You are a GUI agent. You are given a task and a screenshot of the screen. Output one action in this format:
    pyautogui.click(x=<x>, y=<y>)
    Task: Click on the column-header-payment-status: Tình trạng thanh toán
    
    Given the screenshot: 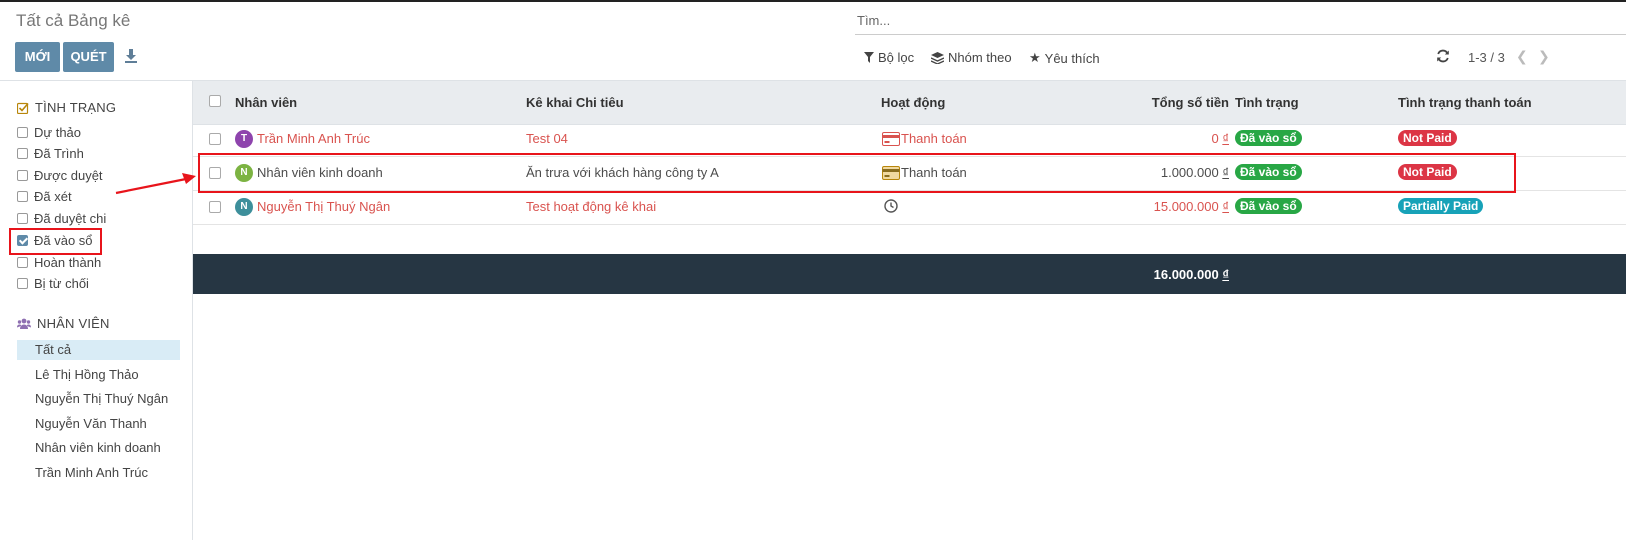 What is the action you would take?
    pyautogui.click(x=1465, y=102)
    